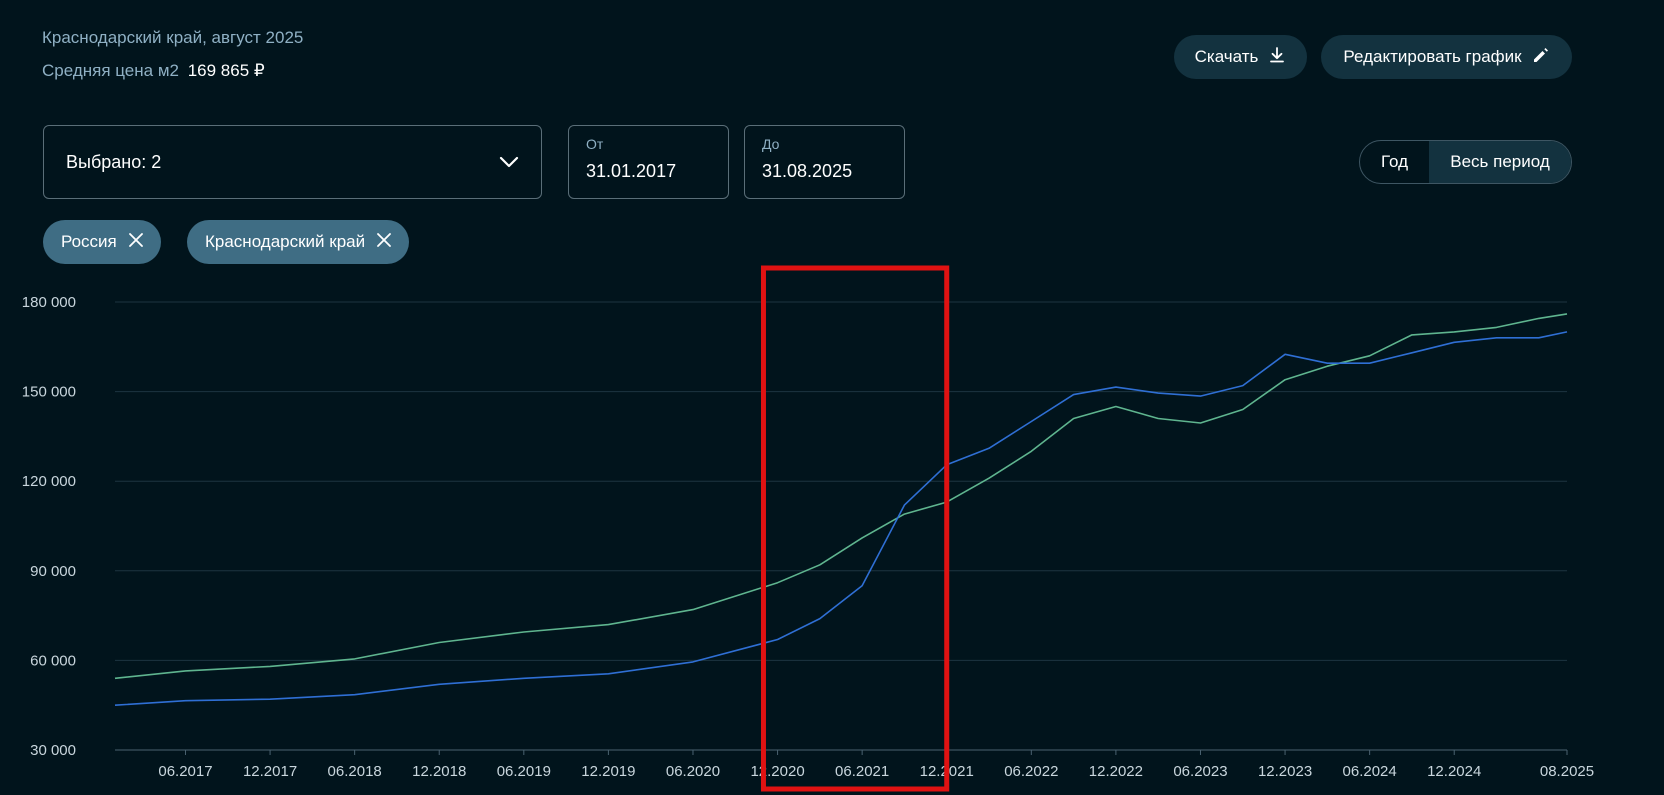 The image size is (1664, 795). What do you see at coordinates (855, 528) in the screenshot?
I see `highlight-rect` at bounding box center [855, 528].